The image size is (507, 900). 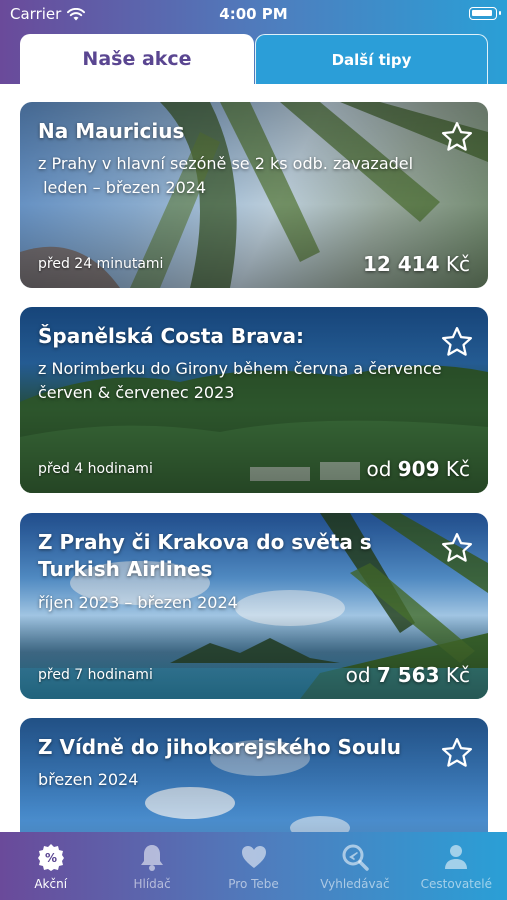 I want to click on card-posted-time: před 24 minutami, so click(x=101, y=264).